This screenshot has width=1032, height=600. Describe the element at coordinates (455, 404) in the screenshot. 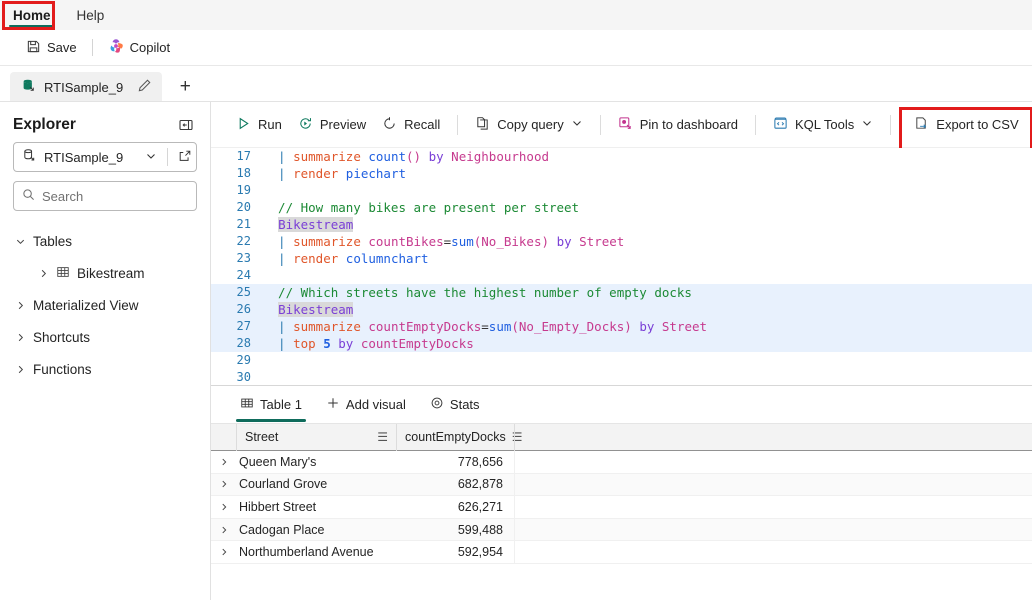

I see `tab-stats: Stats` at that location.